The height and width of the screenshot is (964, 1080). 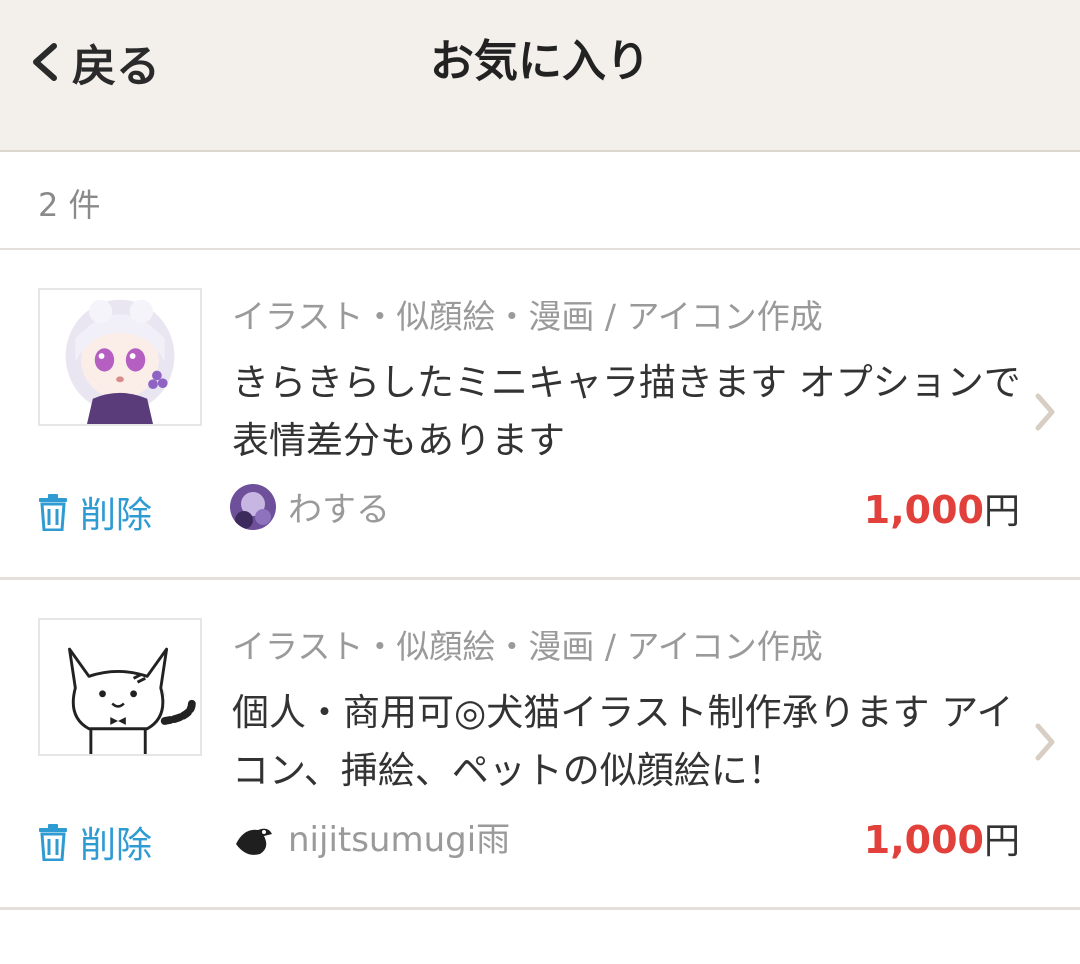 I want to click on result-count-row: 2 件, so click(x=540, y=201).